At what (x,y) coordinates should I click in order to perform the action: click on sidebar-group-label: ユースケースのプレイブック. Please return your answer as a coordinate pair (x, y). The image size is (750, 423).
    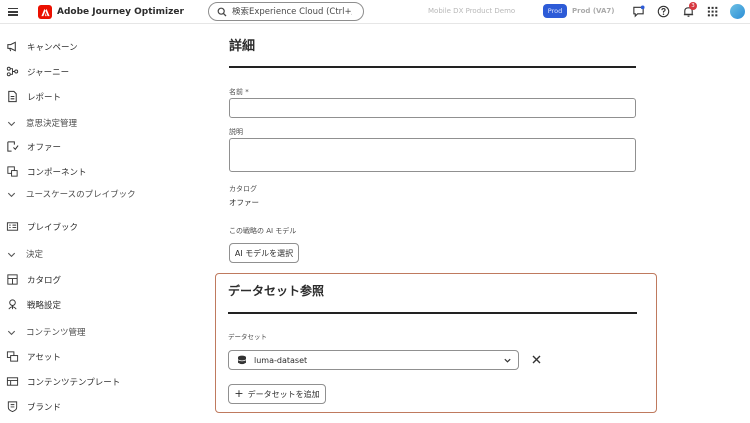
    Looking at the image, I should click on (81, 195).